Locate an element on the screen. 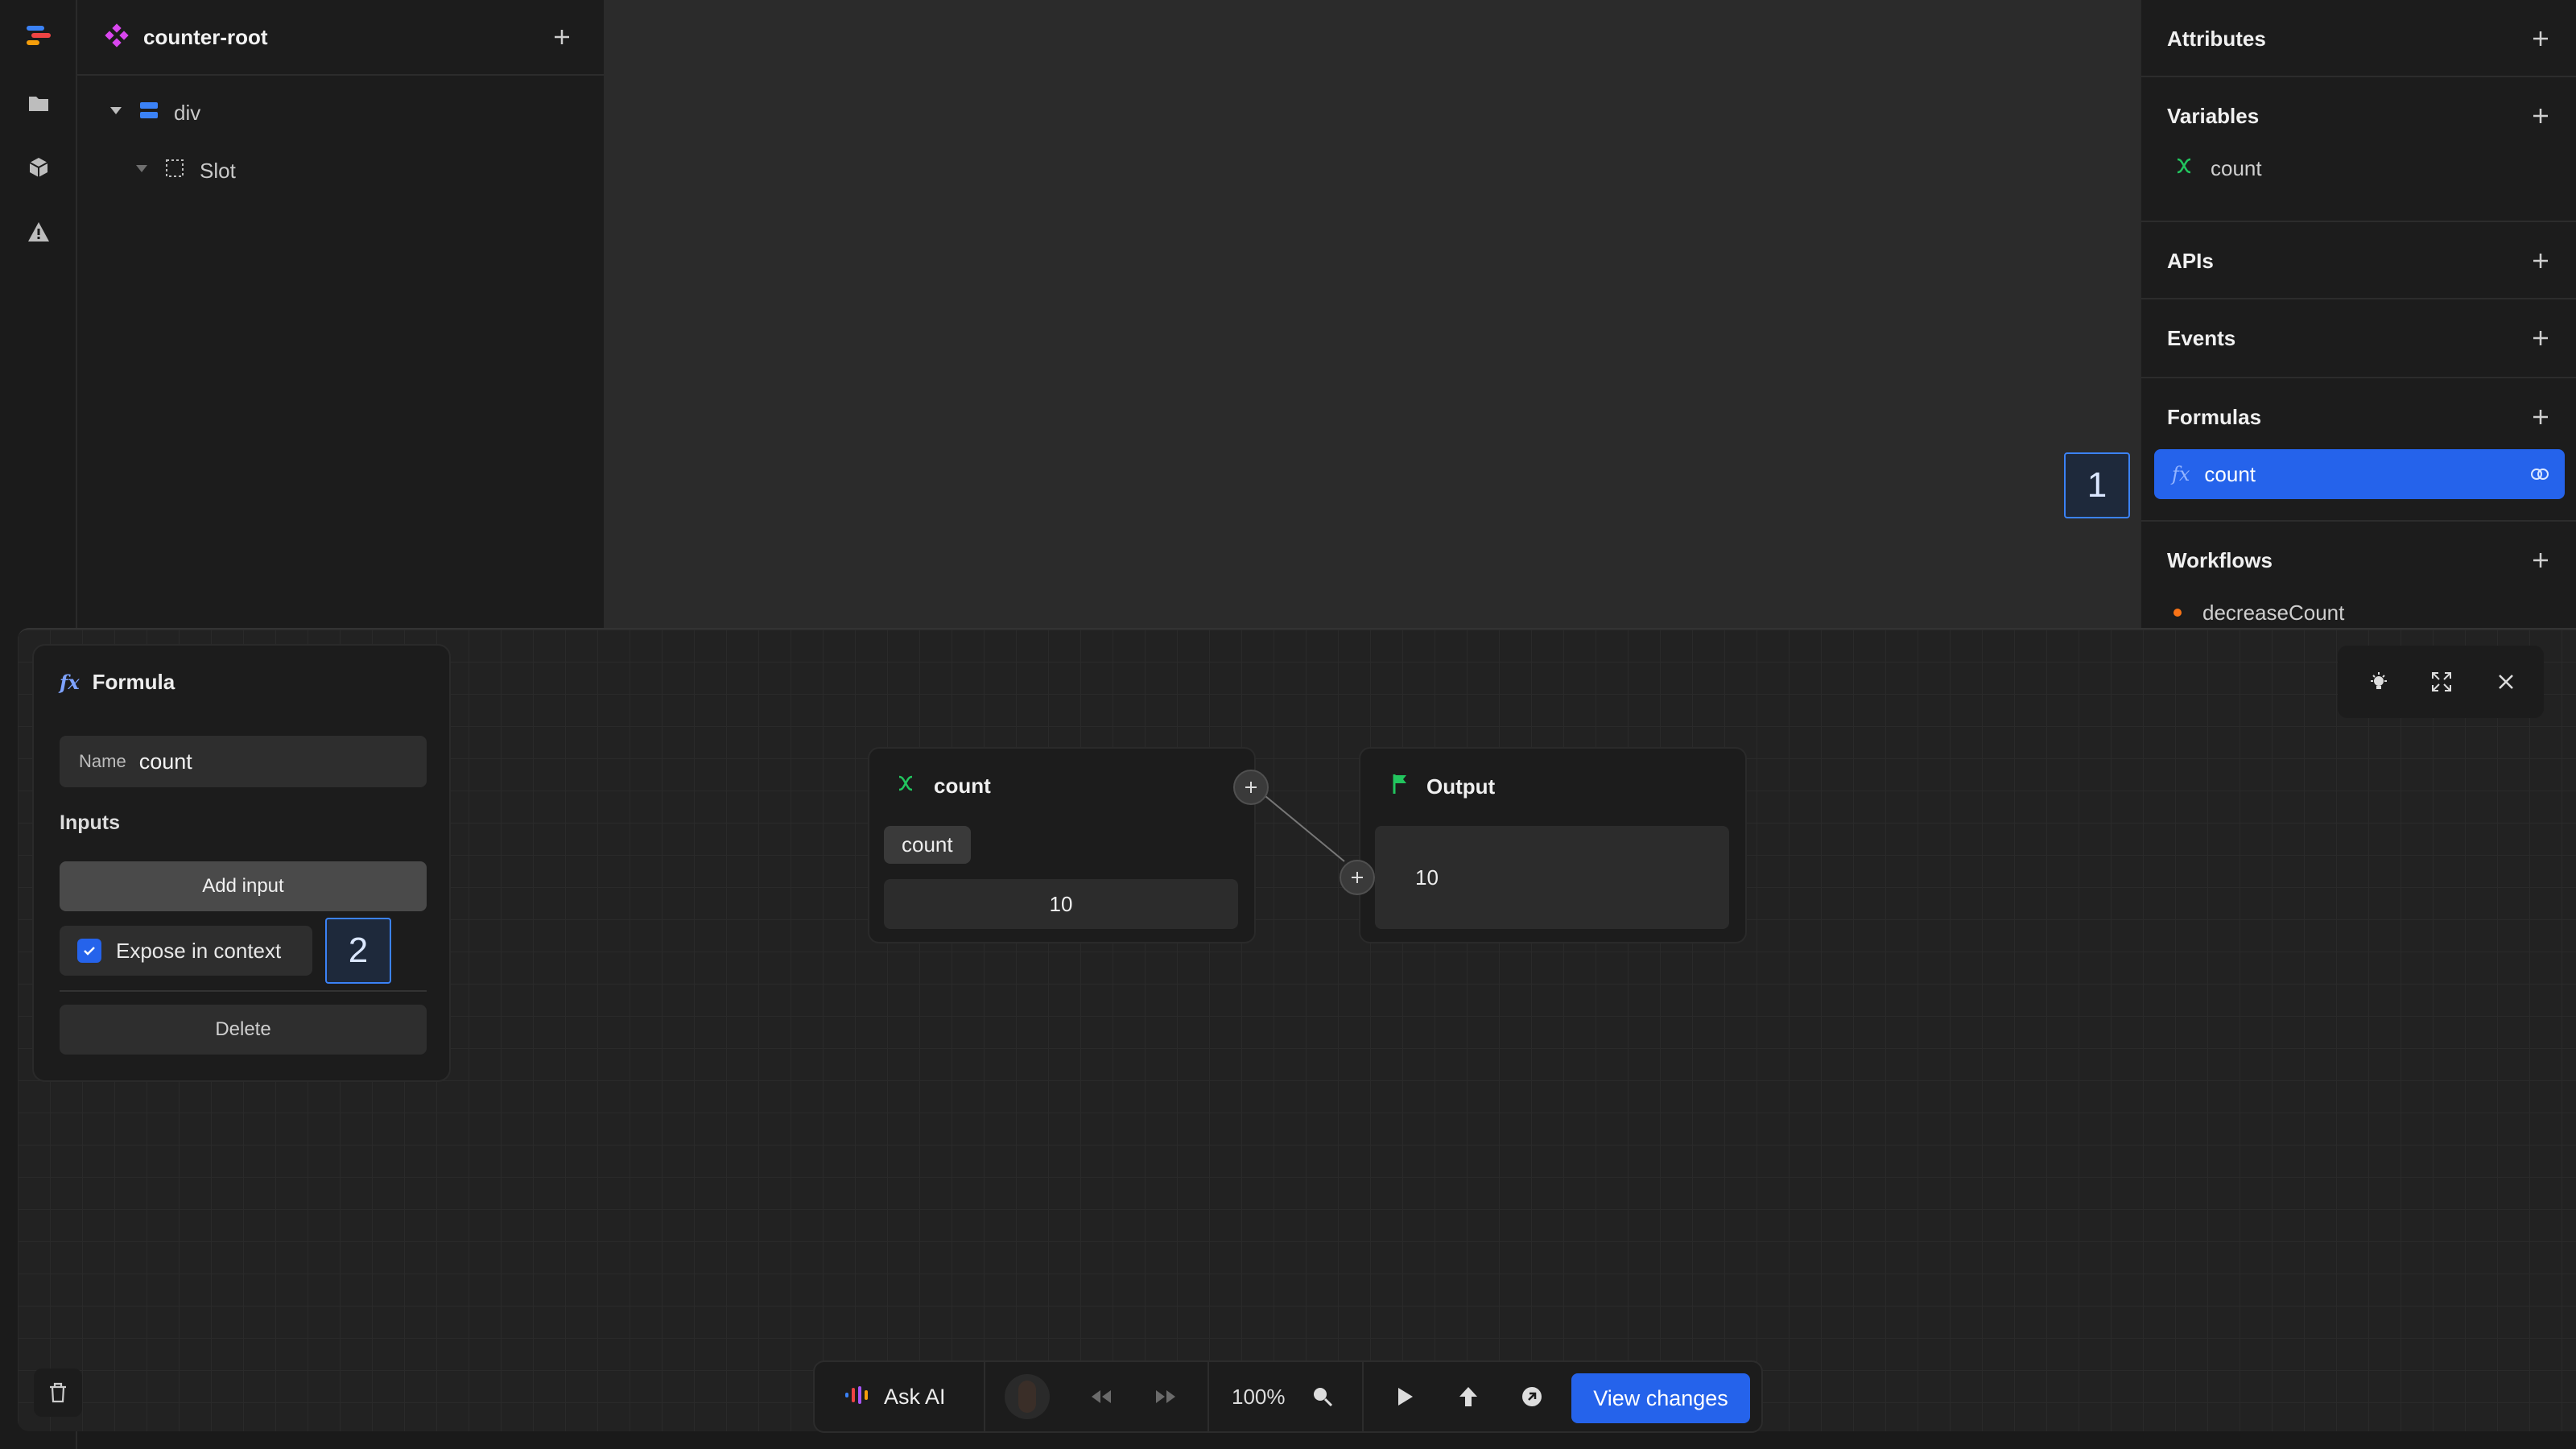 Image resolution: width=2576 pixels, height=1449 pixels. panel-title: Formula is located at coordinates (133, 682).